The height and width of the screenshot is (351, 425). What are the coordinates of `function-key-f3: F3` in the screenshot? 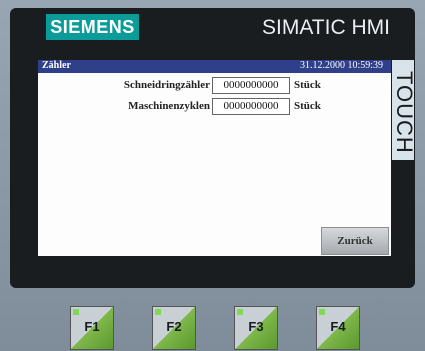 It's located at (256, 328).